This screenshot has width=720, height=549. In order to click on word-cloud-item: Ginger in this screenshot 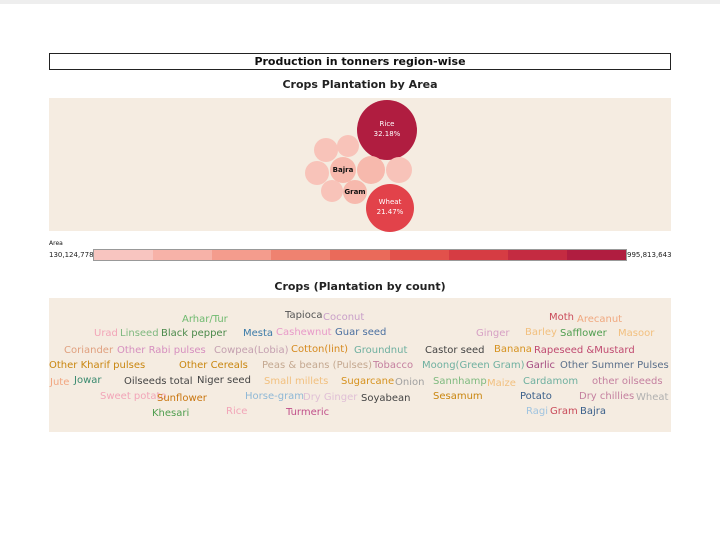, I will do `click(492, 334)`.